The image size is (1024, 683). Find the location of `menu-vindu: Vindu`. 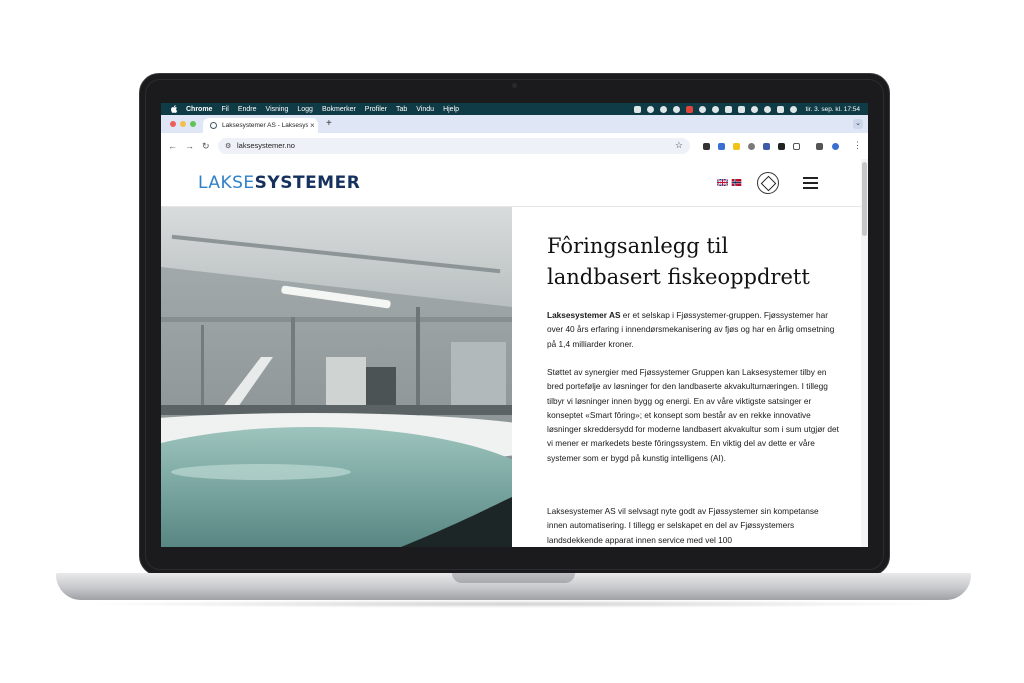

menu-vindu: Vindu is located at coordinates (425, 109).